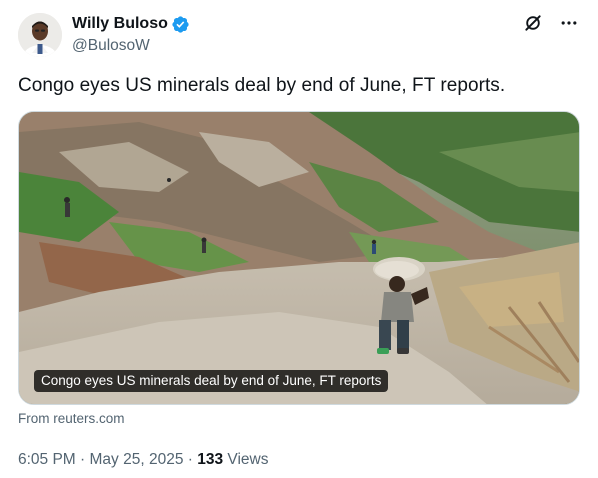 The width and height of the screenshot is (598, 478). I want to click on display-name: Willy Buloso, so click(120, 24).